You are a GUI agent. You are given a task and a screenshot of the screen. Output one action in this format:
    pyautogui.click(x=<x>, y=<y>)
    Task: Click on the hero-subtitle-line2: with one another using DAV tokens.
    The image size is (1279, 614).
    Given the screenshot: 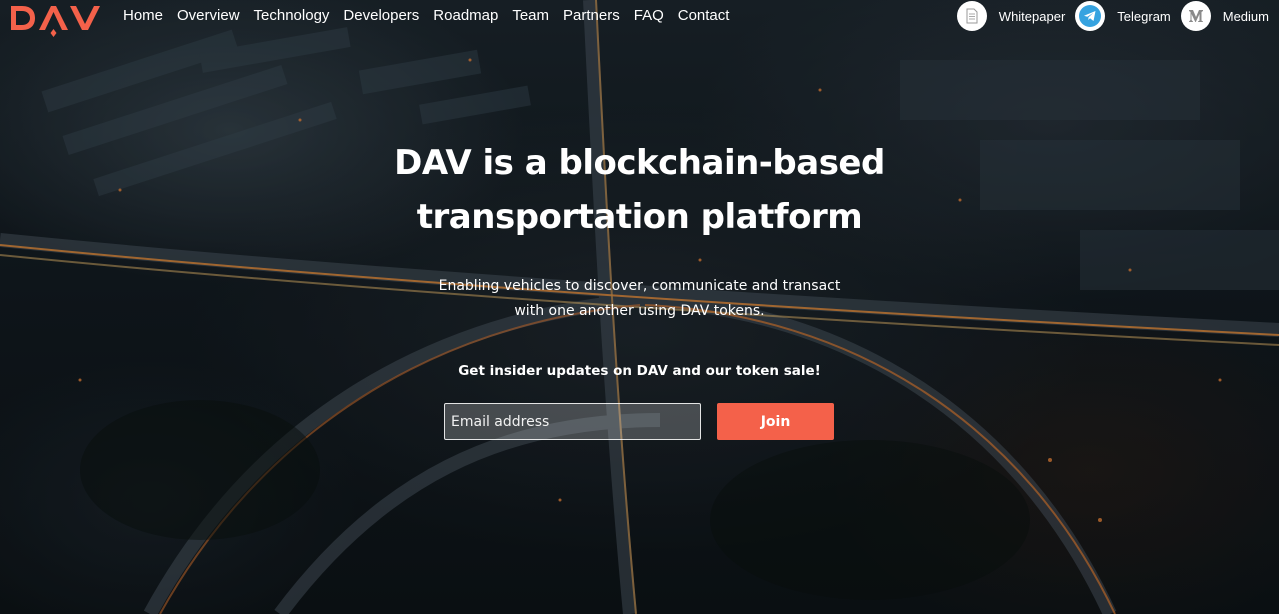 What is the action you would take?
    pyautogui.click(x=639, y=311)
    